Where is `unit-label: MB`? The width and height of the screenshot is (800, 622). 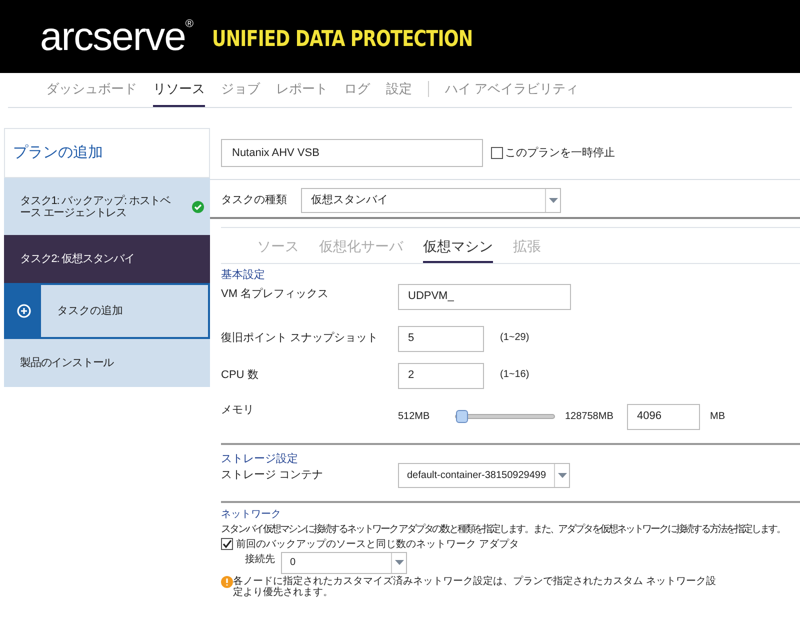
unit-label: MB is located at coordinates (717, 417).